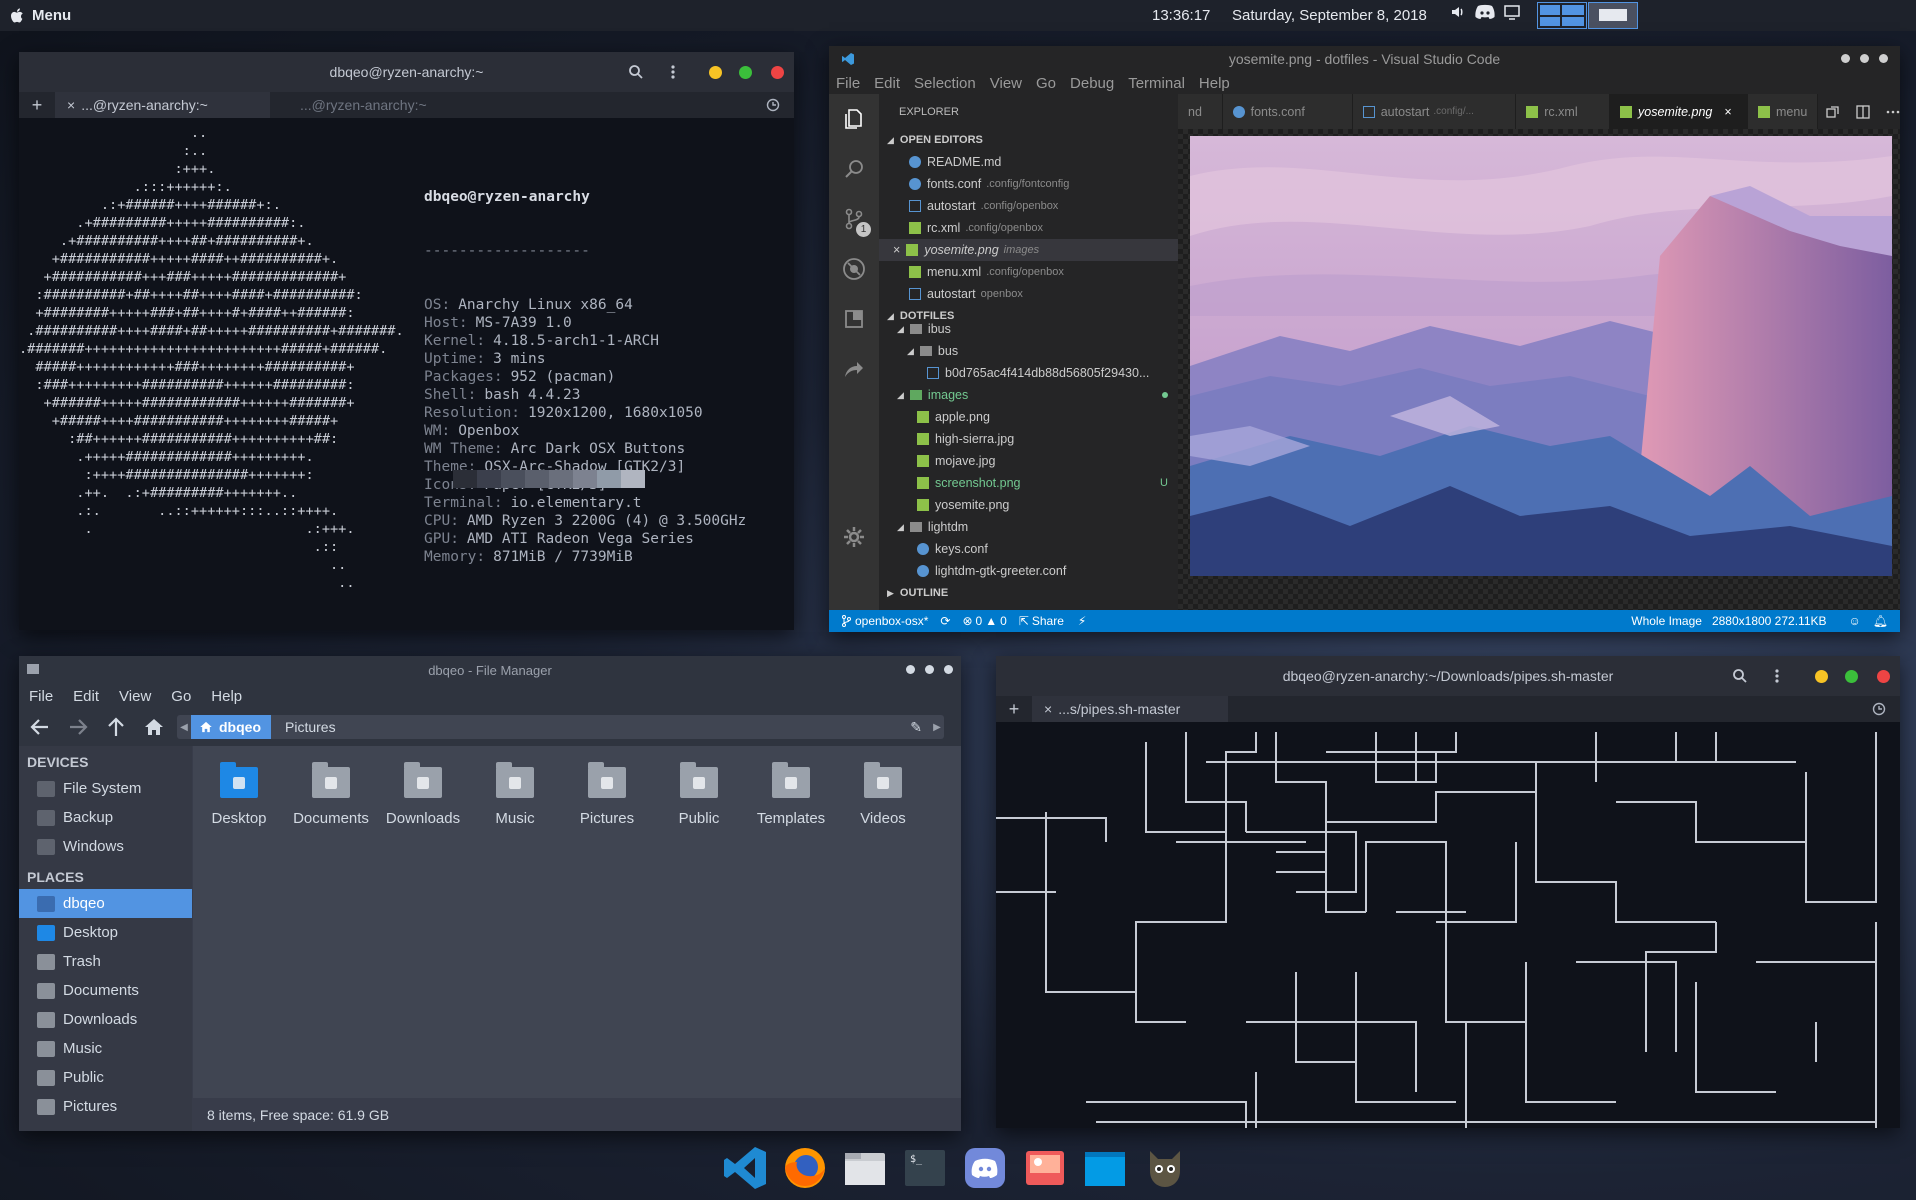  I want to click on branch-indicator: openbox-osx*, so click(884, 621).